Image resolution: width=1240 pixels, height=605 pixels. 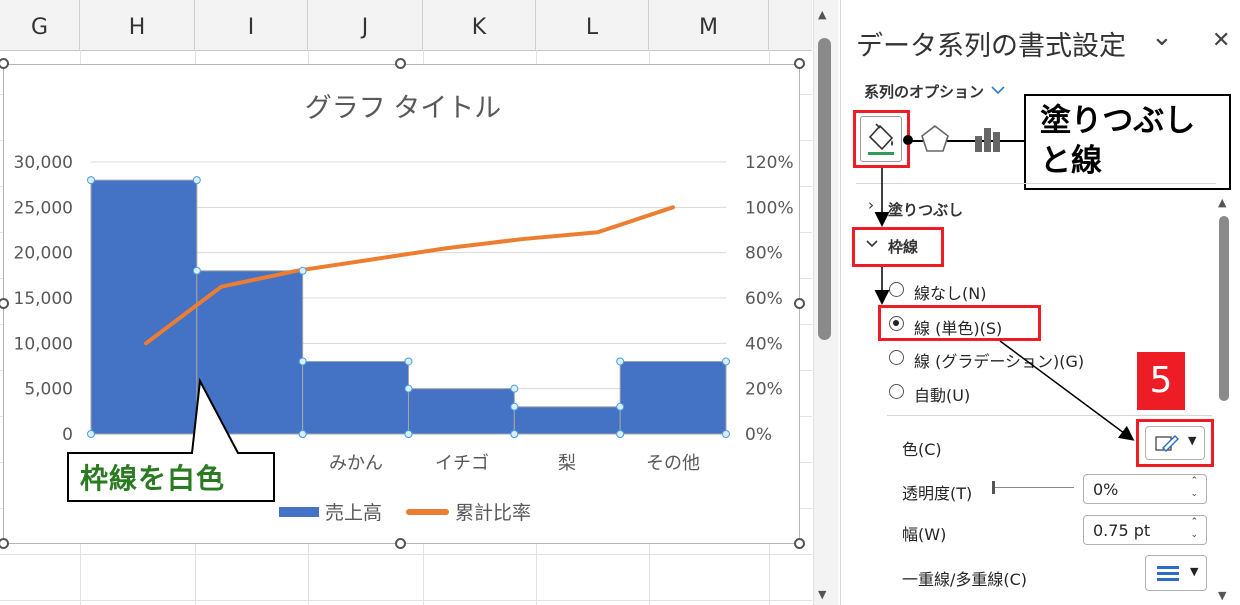 What do you see at coordinates (567, 463) in the screenshot?
I see `x-axis-category-label: 梨` at bounding box center [567, 463].